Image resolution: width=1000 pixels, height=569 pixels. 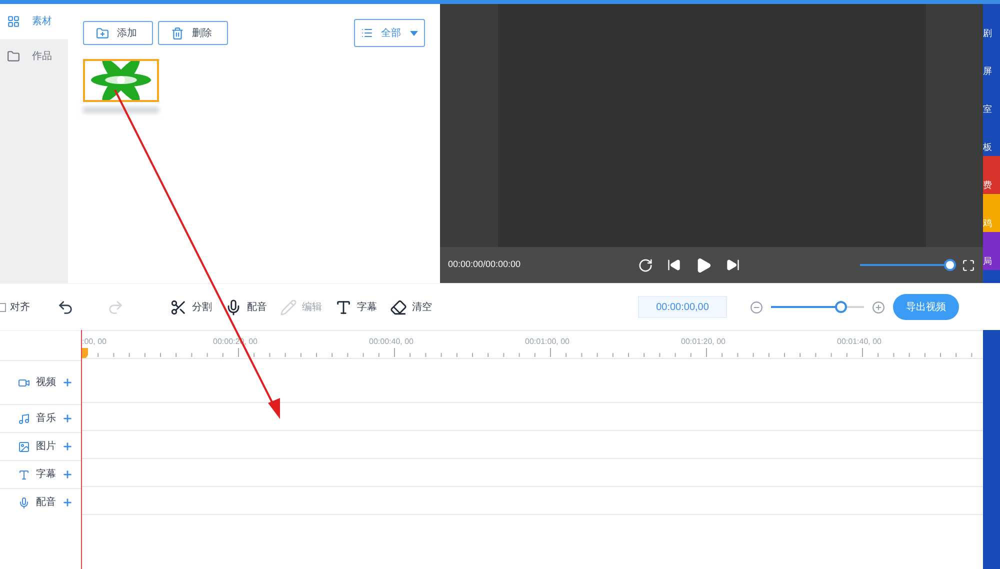 What do you see at coordinates (288, 307) in the screenshot?
I see `pencil-icon` at bounding box center [288, 307].